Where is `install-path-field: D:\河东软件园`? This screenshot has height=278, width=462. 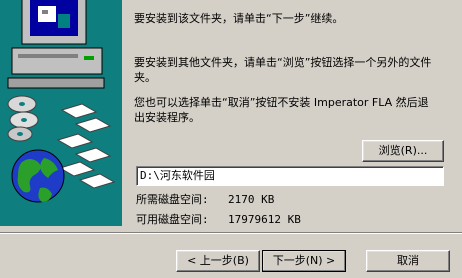 install-path-field: D:\河东软件园 is located at coordinates (290, 176).